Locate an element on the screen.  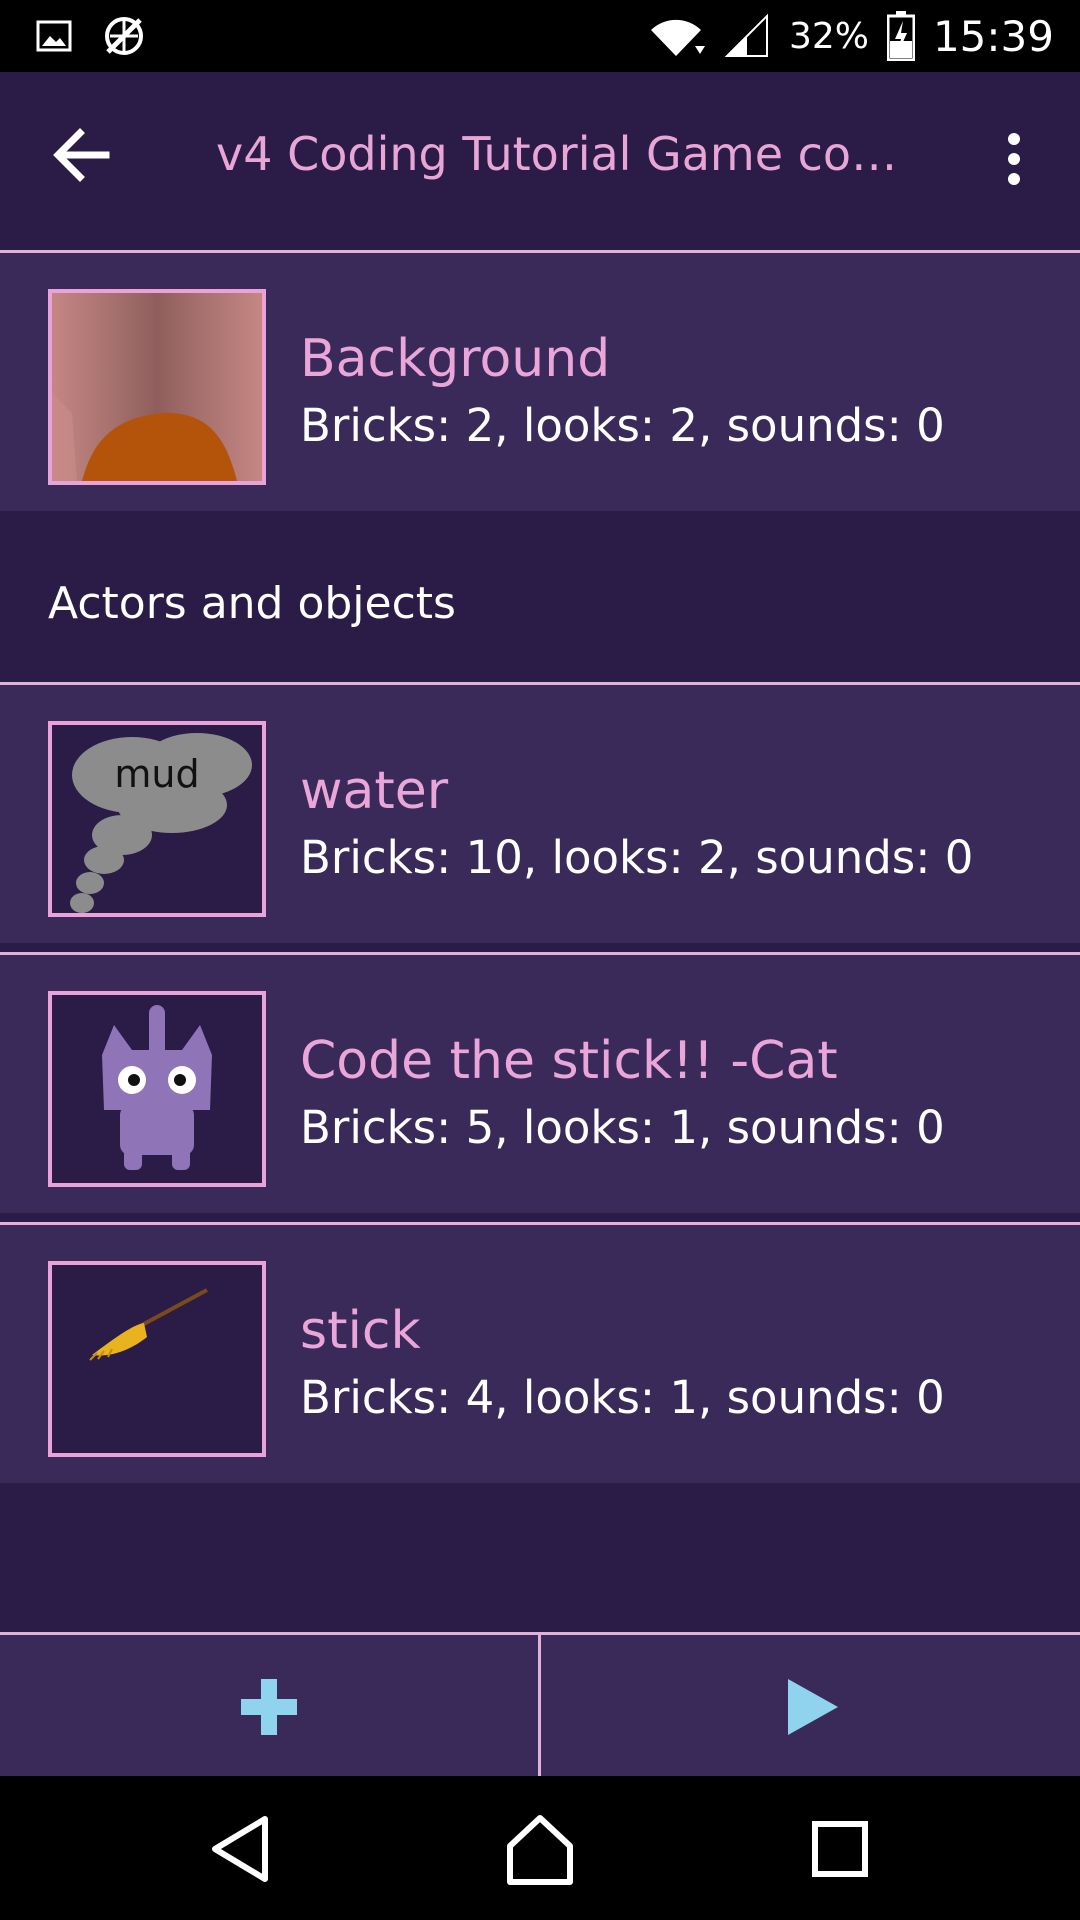
background-thumbnail is located at coordinates (157, 387).